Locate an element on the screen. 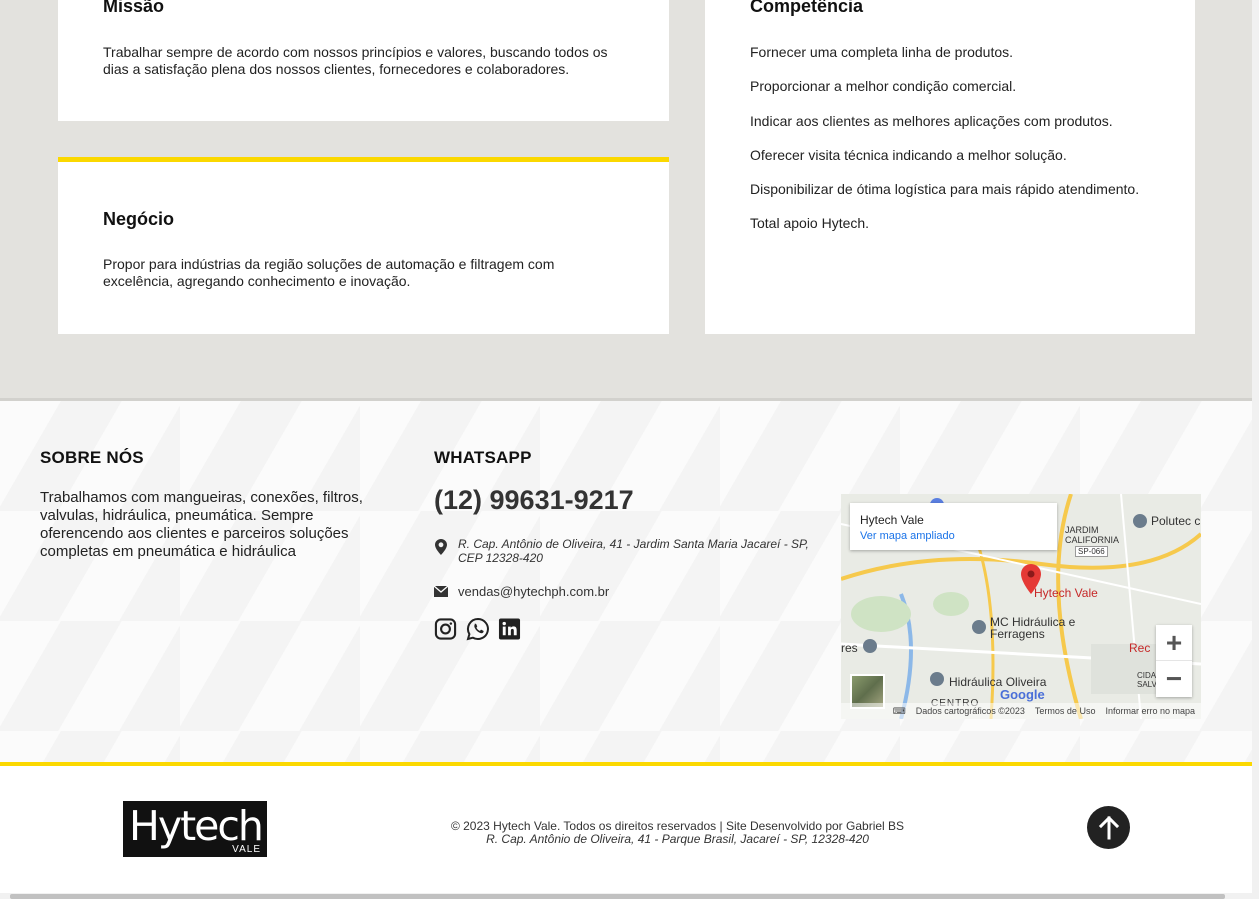 The image size is (1259, 899). whatsapp-title: WHATSAPP is located at coordinates (483, 457).